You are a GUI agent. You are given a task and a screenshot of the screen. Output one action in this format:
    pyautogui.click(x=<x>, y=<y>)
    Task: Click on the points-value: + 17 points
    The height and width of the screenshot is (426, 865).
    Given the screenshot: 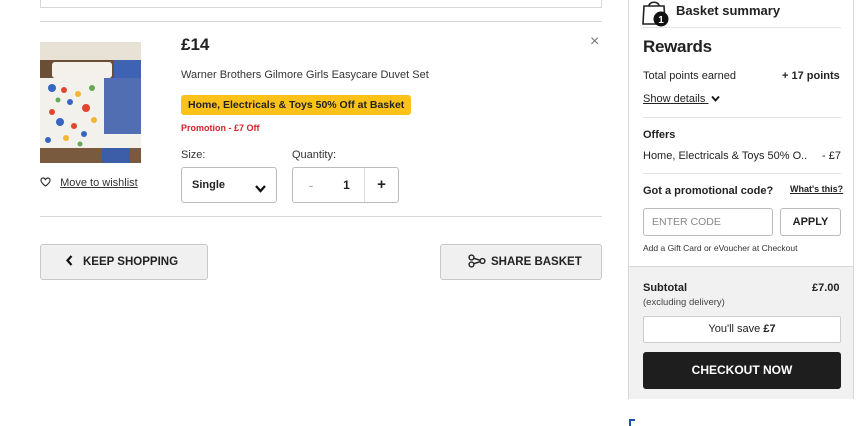 What is the action you would take?
    pyautogui.click(x=811, y=76)
    